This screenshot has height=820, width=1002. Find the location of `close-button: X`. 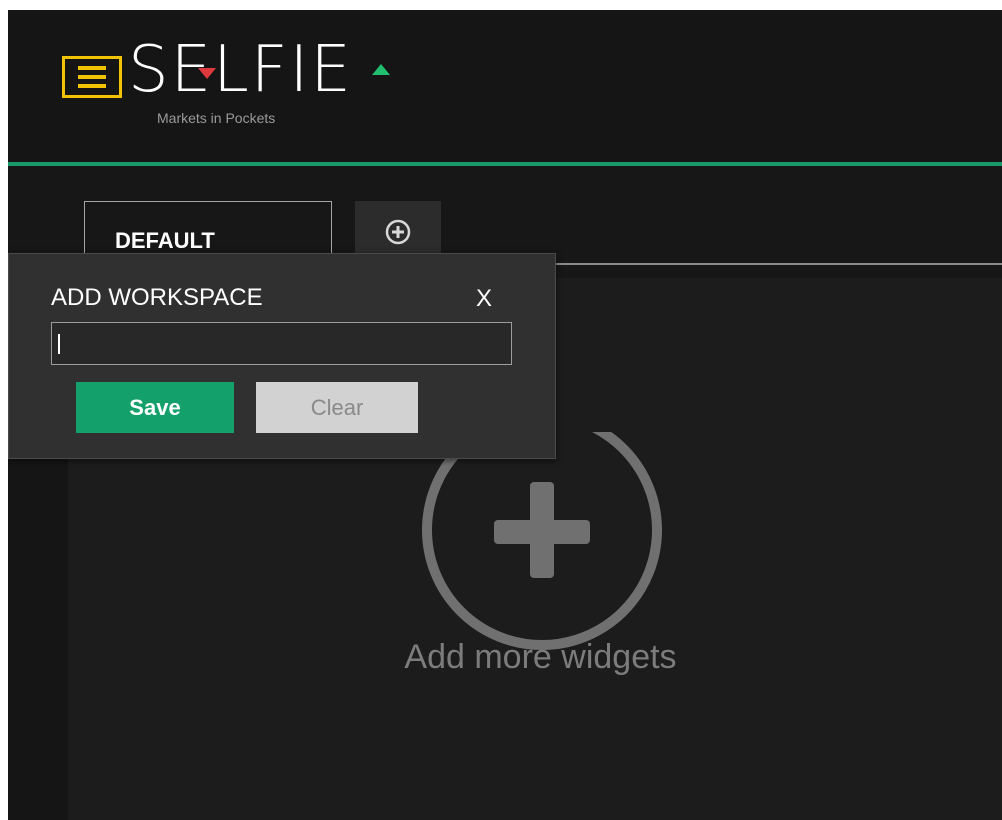

close-button: X is located at coordinates (484, 299).